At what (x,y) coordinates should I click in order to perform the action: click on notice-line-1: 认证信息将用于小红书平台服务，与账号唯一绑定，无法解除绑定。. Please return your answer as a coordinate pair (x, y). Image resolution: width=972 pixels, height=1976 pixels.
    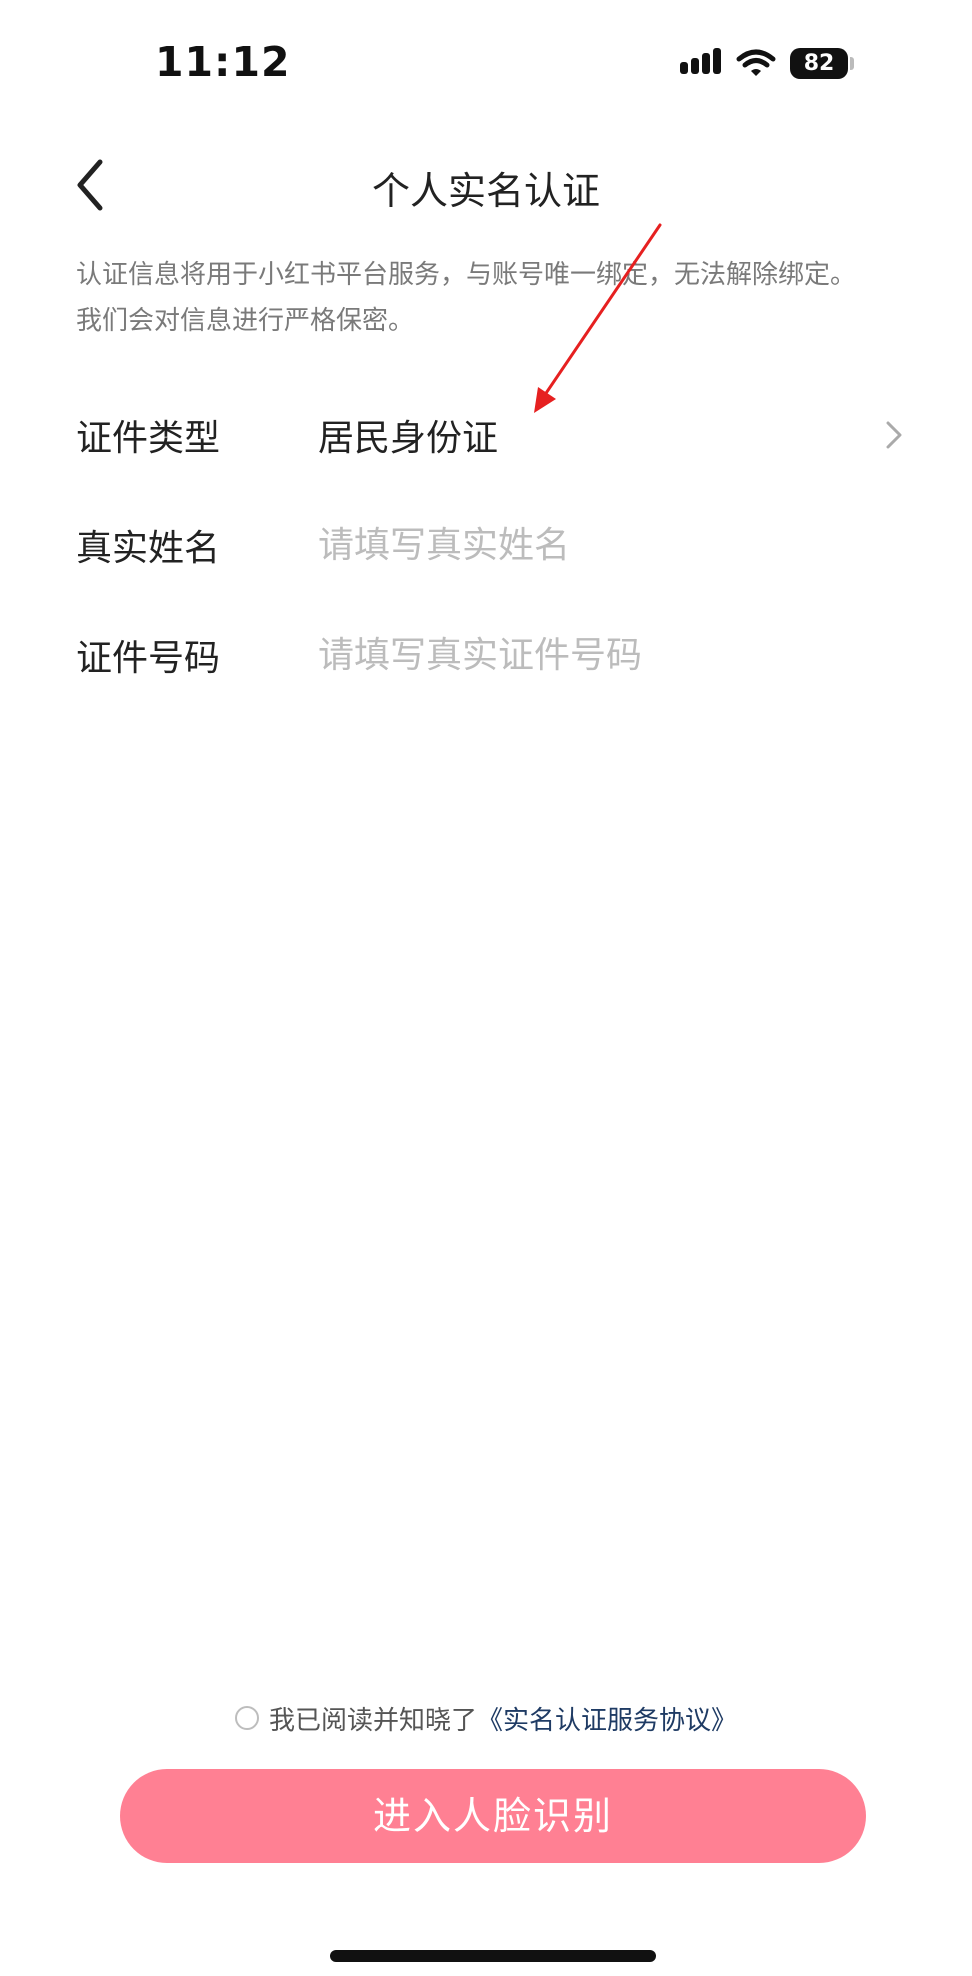
    Looking at the image, I should click on (466, 275).